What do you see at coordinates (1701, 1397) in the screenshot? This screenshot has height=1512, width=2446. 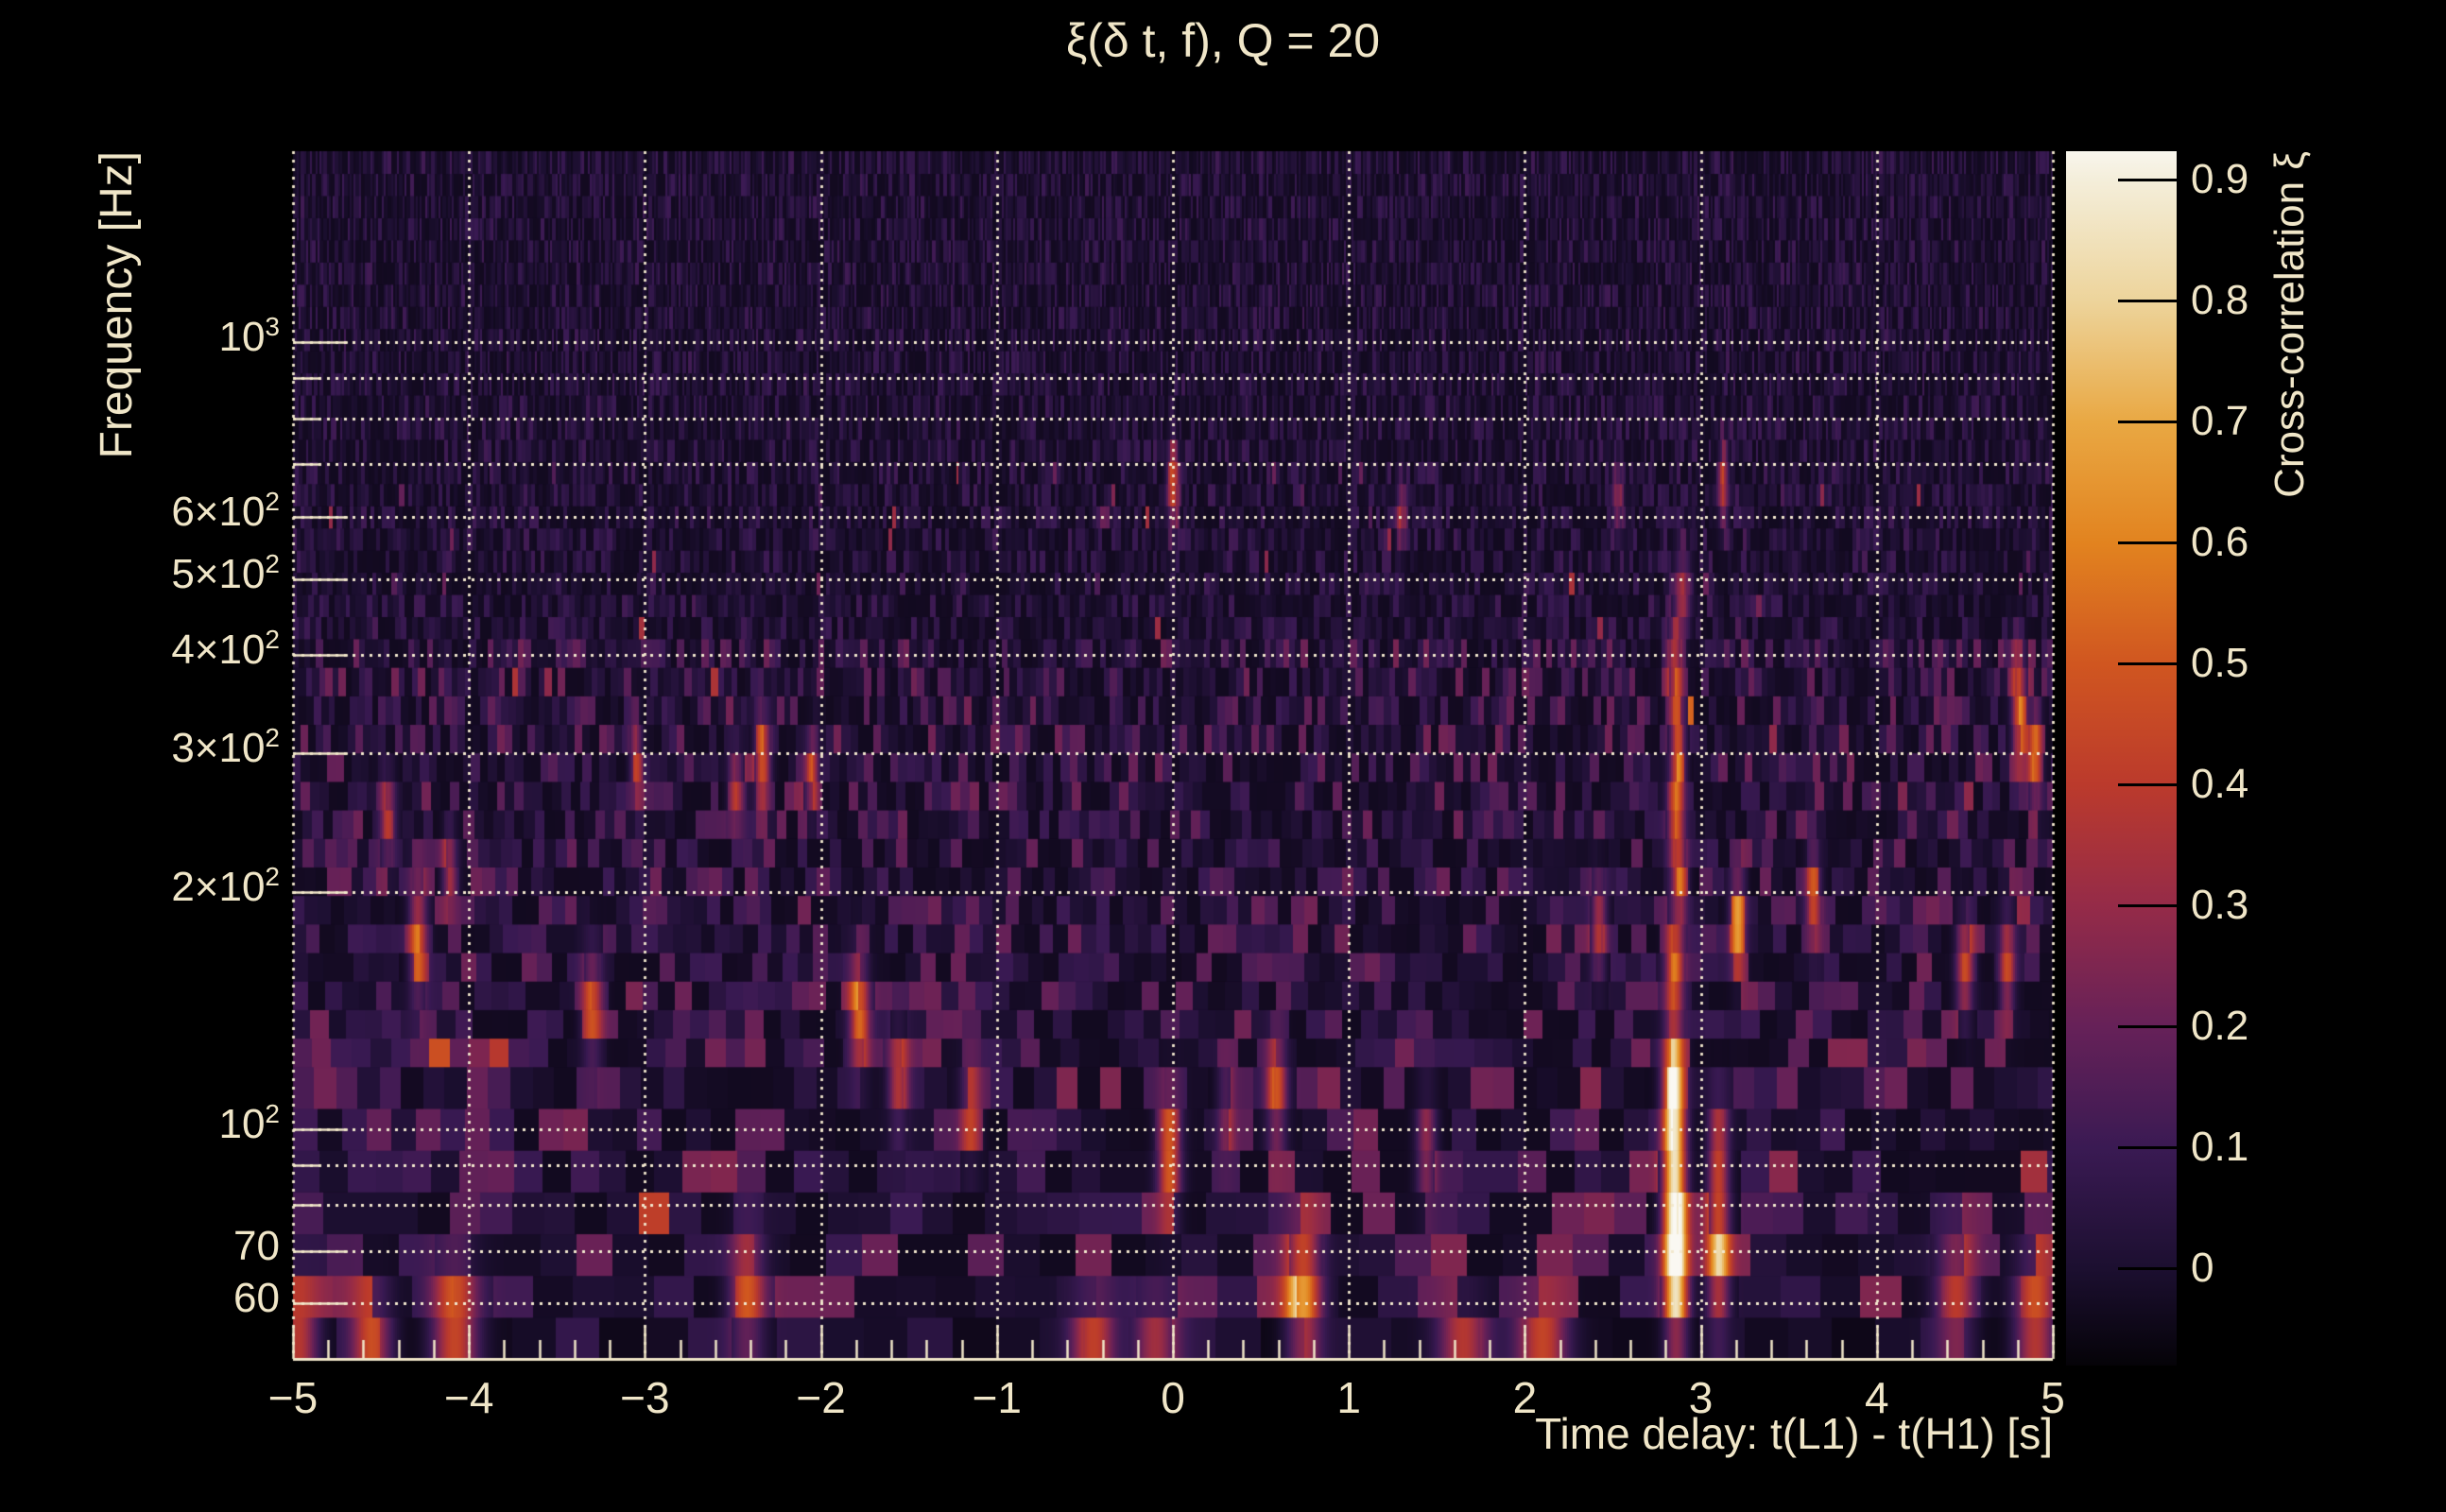 I see `x-tick-label: 3` at bounding box center [1701, 1397].